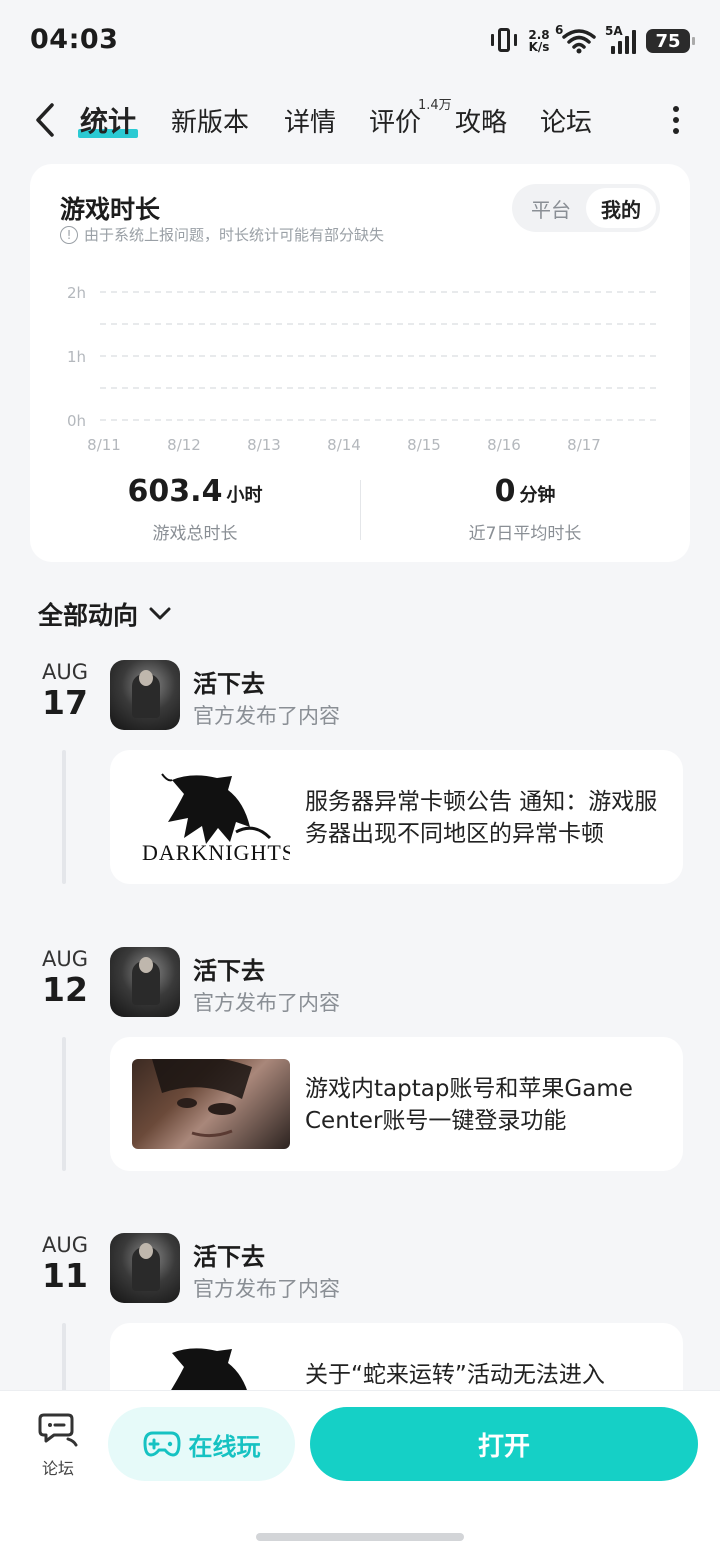  I want to click on chart-xtick-label: 8/11, so click(104, 445).